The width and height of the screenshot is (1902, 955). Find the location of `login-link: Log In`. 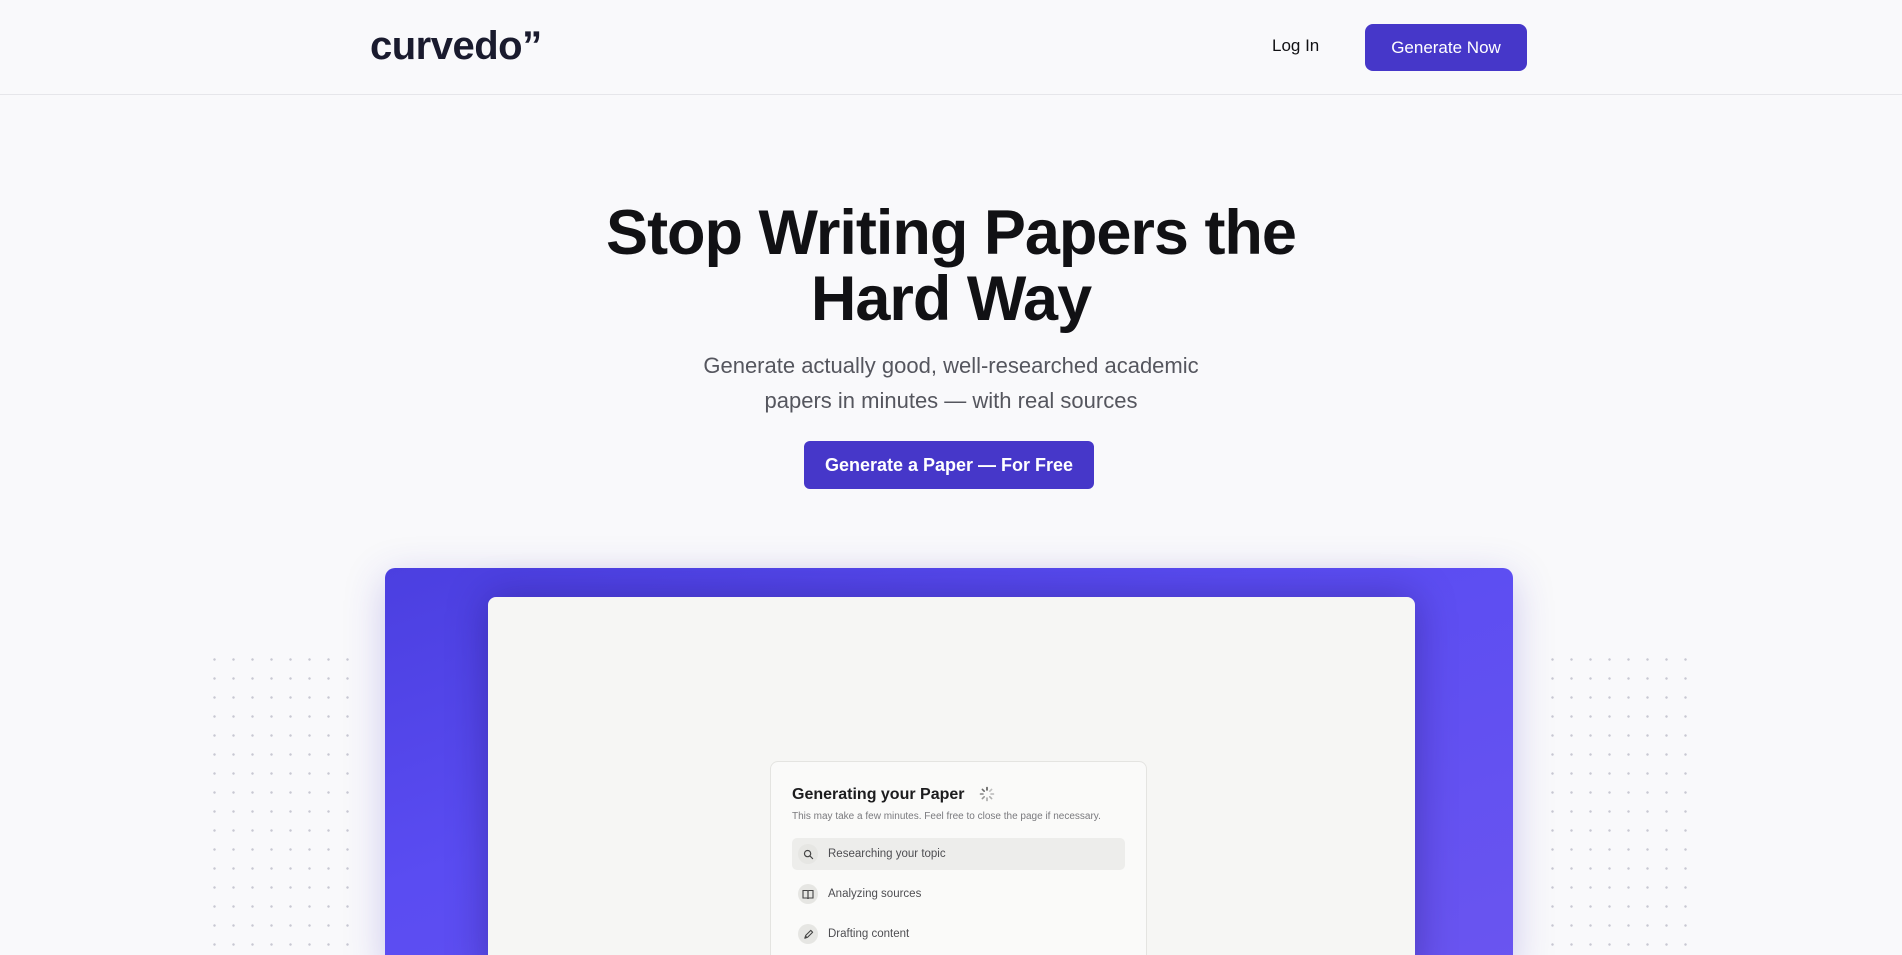

login-link: Log In is located at coordinates (1295, 46).